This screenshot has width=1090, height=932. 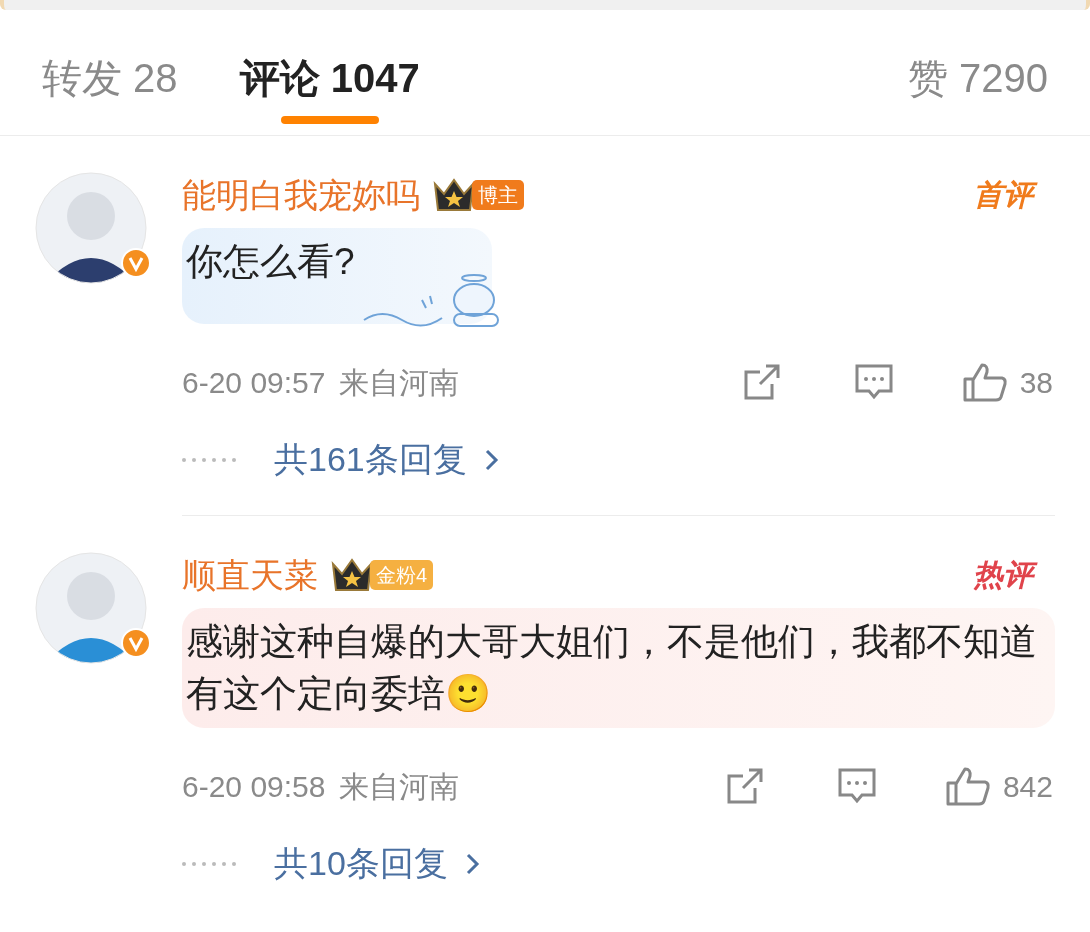 I want to click on username: 能明白我宠妳吗, so click(x=301, y=195).